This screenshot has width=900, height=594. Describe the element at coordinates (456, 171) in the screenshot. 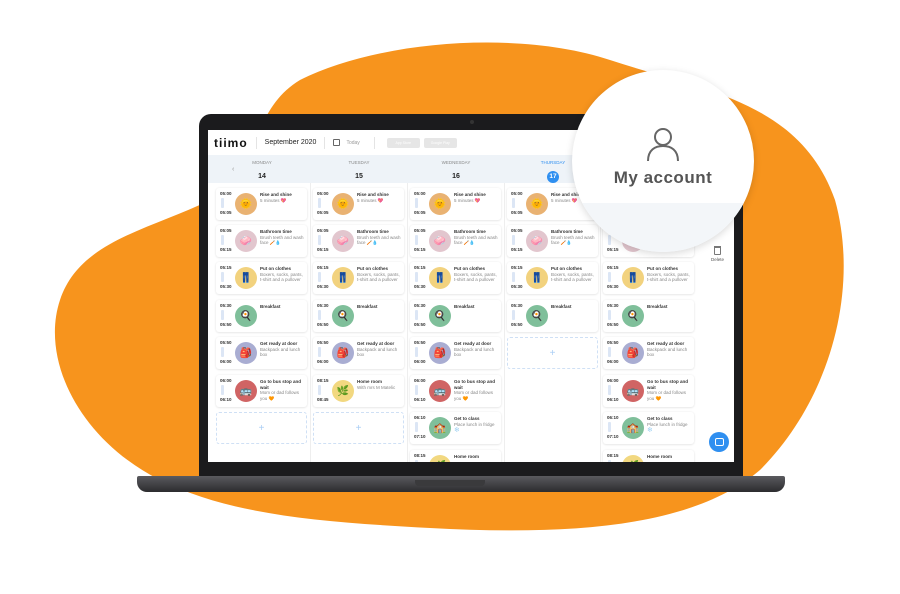

I see `day-wednesday: WEDNESDAY 16` at that location.